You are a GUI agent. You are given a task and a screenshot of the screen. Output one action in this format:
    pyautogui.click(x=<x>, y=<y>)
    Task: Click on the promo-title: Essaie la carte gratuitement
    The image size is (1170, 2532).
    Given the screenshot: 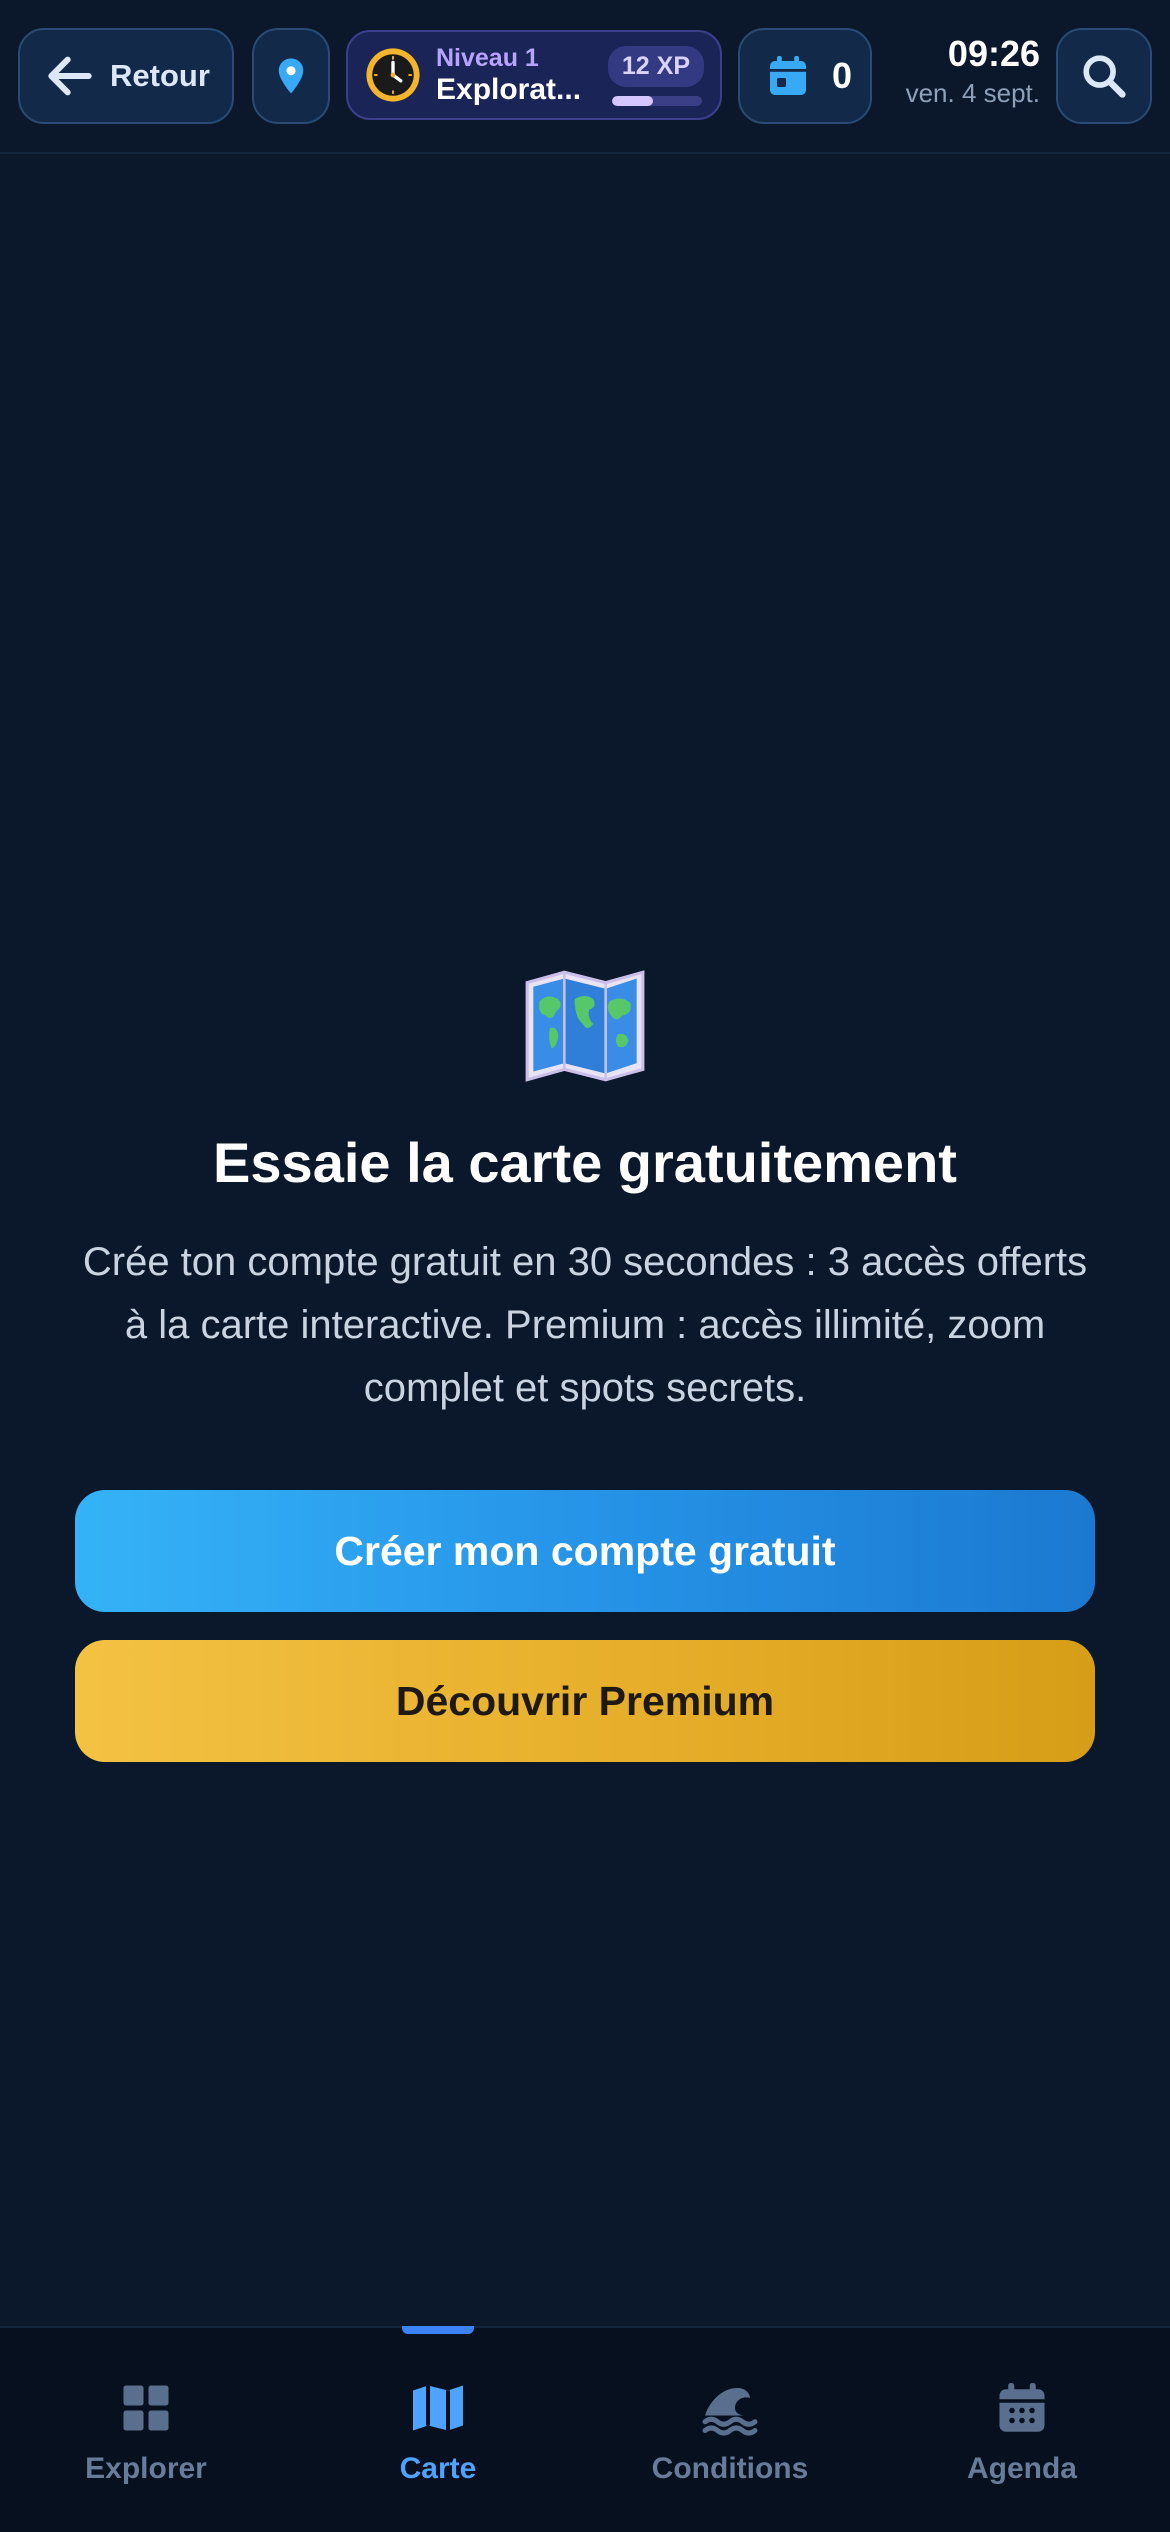 What is the action you would take?
    pyautogui.click(x=585, y=1162)
    